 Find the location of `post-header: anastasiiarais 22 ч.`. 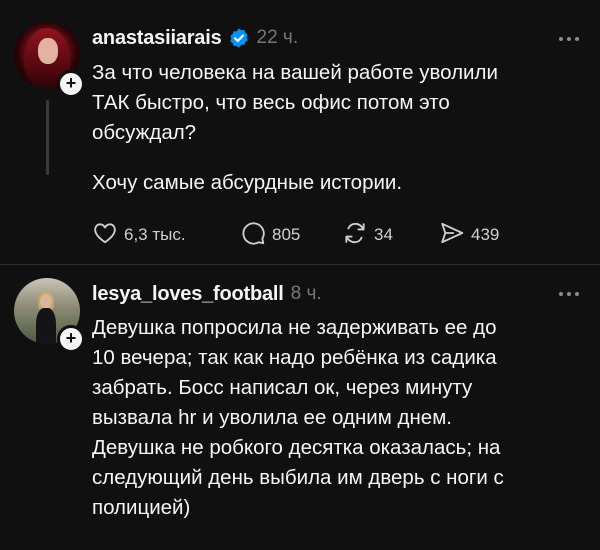

post-header: anastasiiarais 22 ч. is located at coordinates (195, 38).